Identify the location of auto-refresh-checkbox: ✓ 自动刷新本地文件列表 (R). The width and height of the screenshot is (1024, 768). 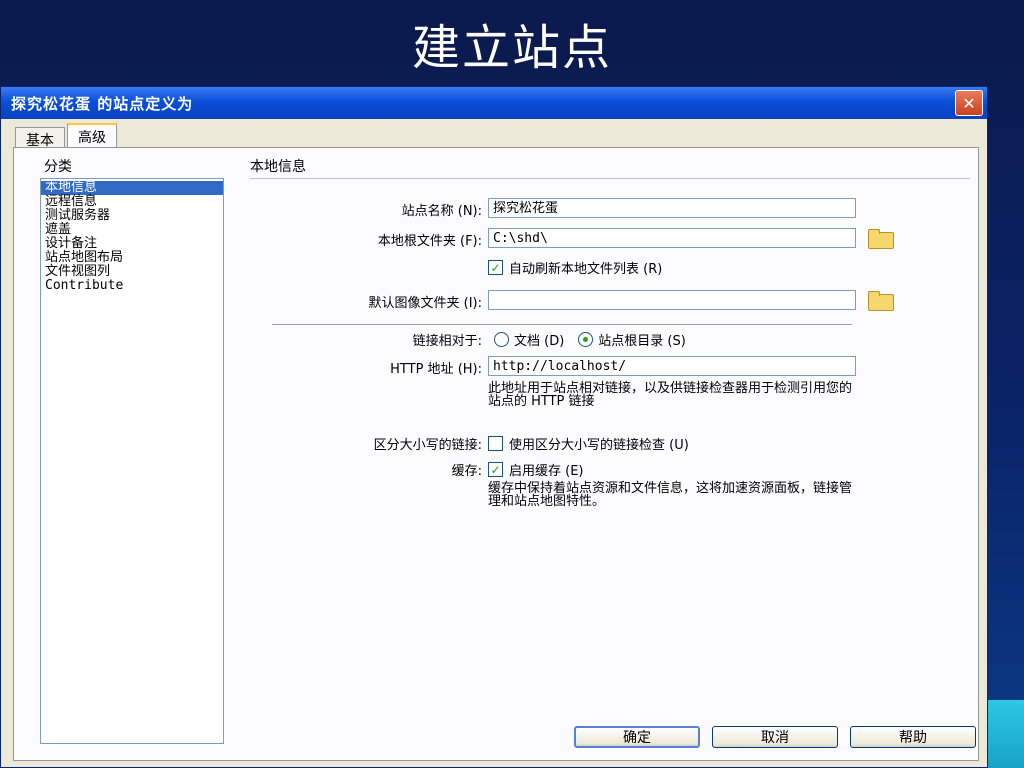
(575, 267).